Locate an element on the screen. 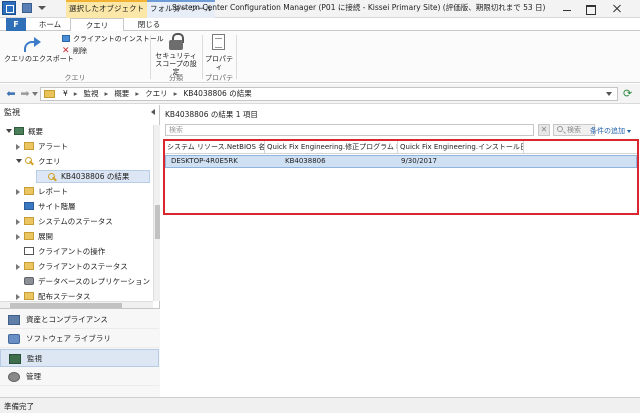  address-bar: ⬅ ➡ ¥ ▸ 監視 ▸ 概要 ▸ クエリ ▸ KB4038806 の結果 ⟳ is located at coordinates (320, 94).